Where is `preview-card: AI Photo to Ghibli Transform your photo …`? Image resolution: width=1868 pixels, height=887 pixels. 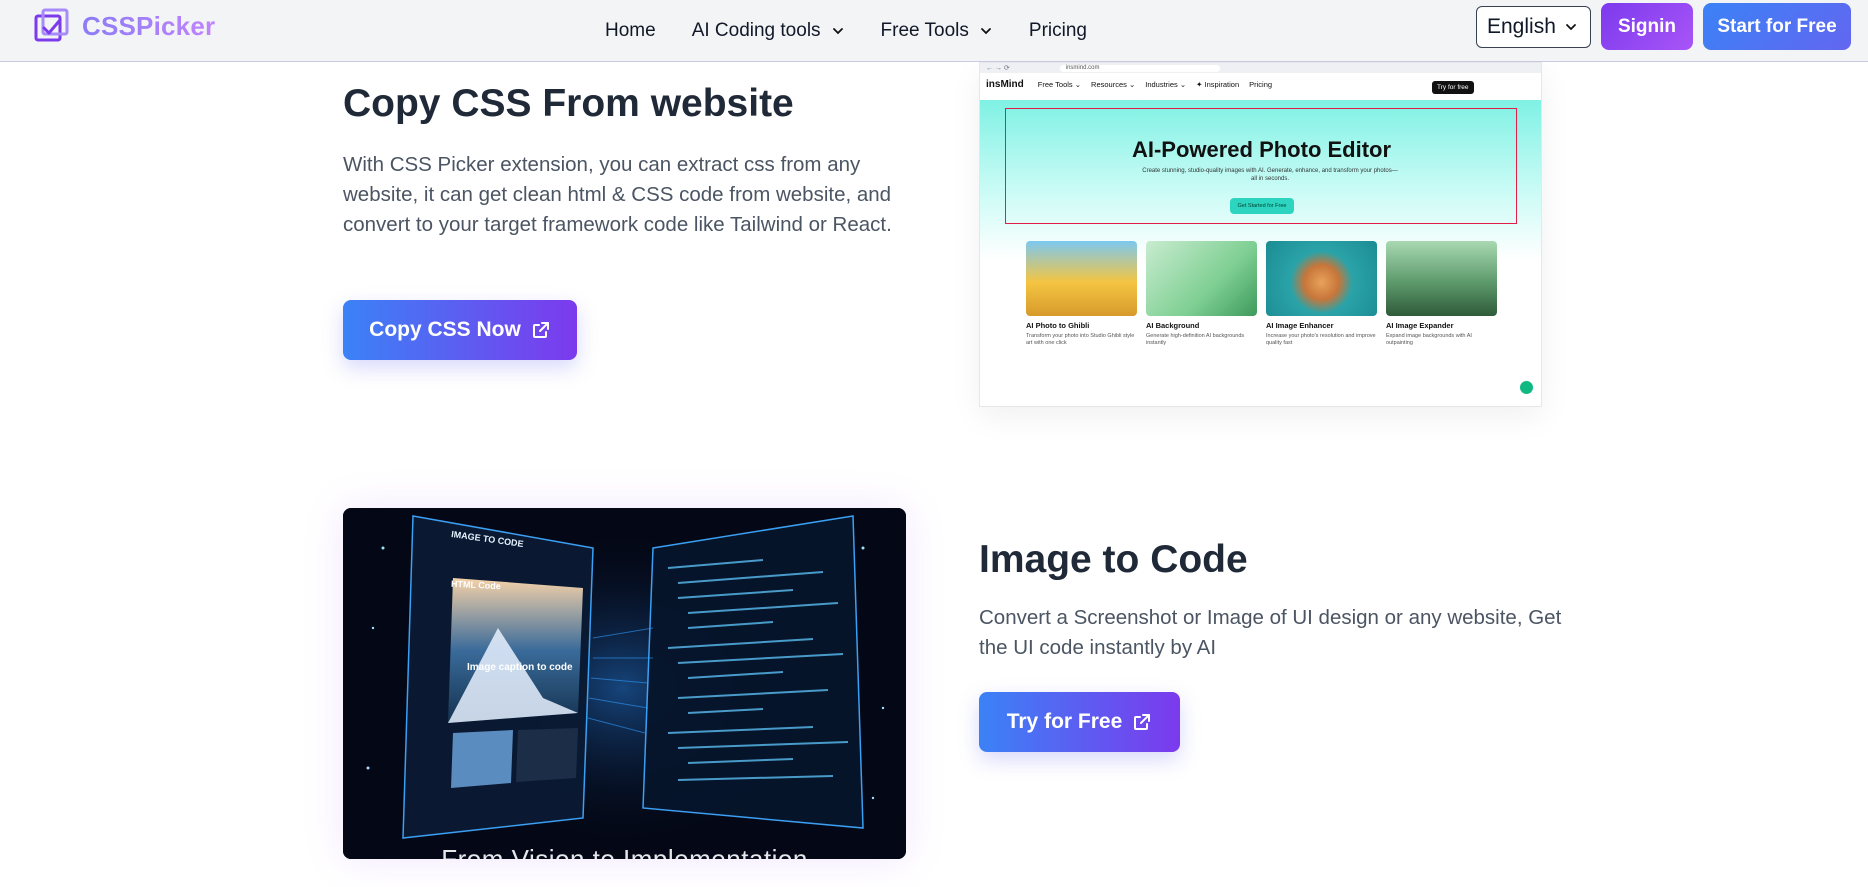
preview-card: AI Photo to Ghibli Transform your photo … is located at coordinates (1081, 294).